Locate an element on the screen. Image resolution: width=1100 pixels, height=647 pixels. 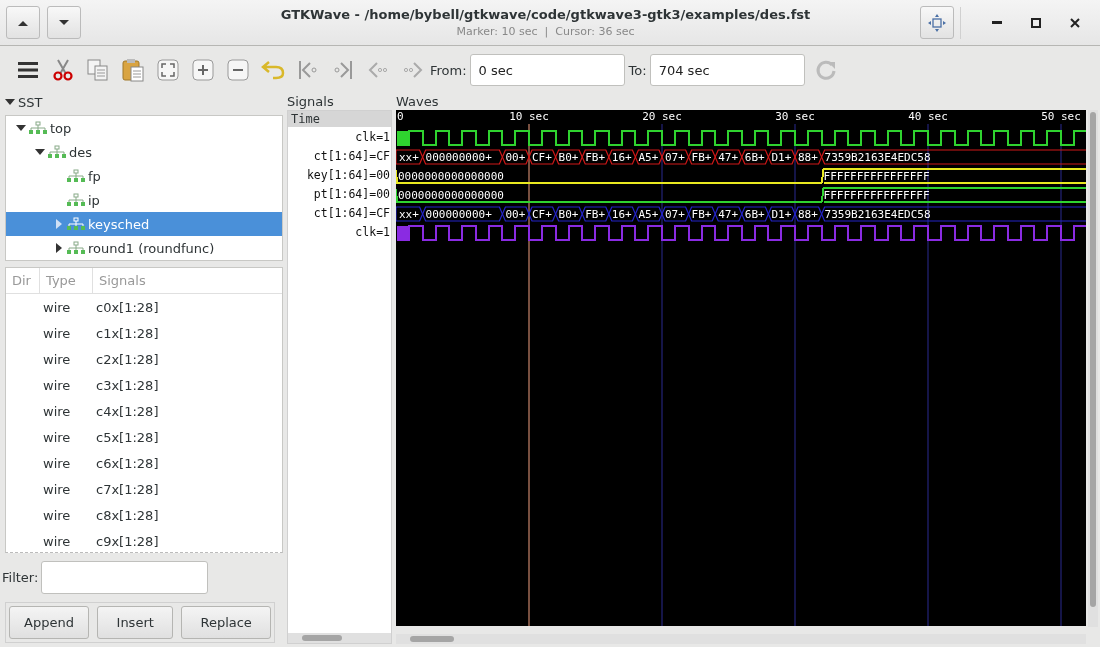
zoom-in-icon is located at coordinates (202, 70).